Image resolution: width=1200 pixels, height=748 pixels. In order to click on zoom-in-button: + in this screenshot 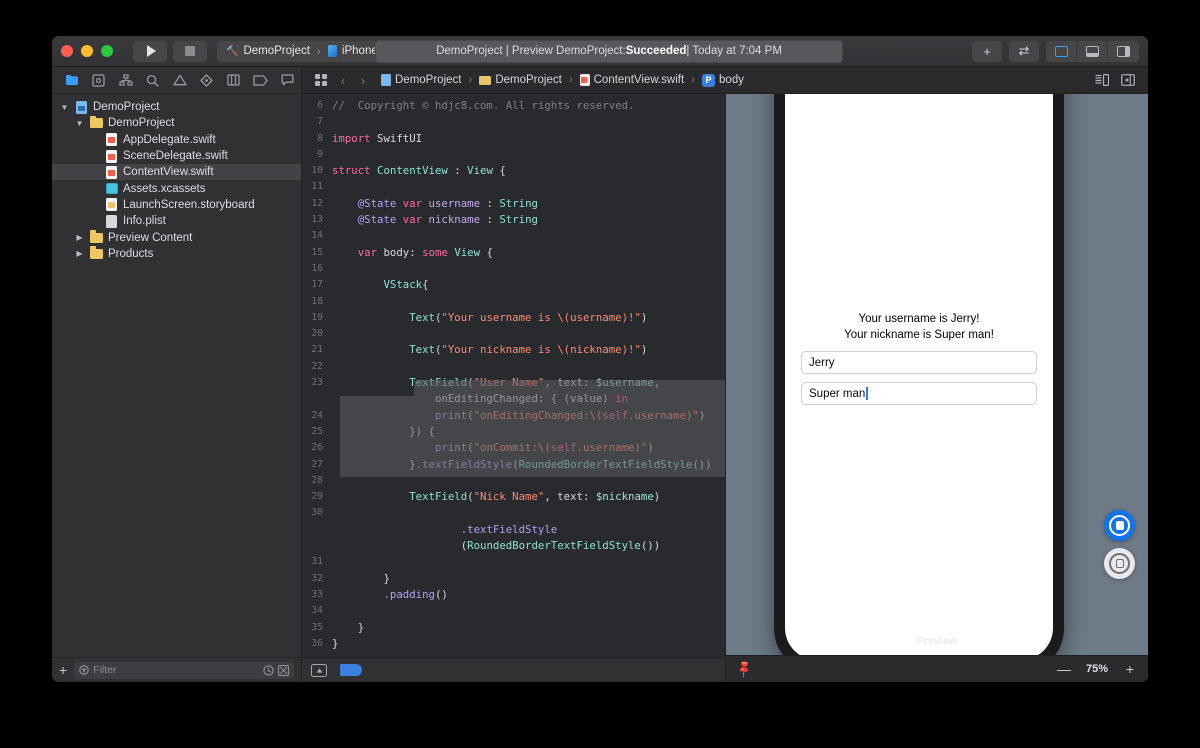, I will do `click(1130, 669)`.